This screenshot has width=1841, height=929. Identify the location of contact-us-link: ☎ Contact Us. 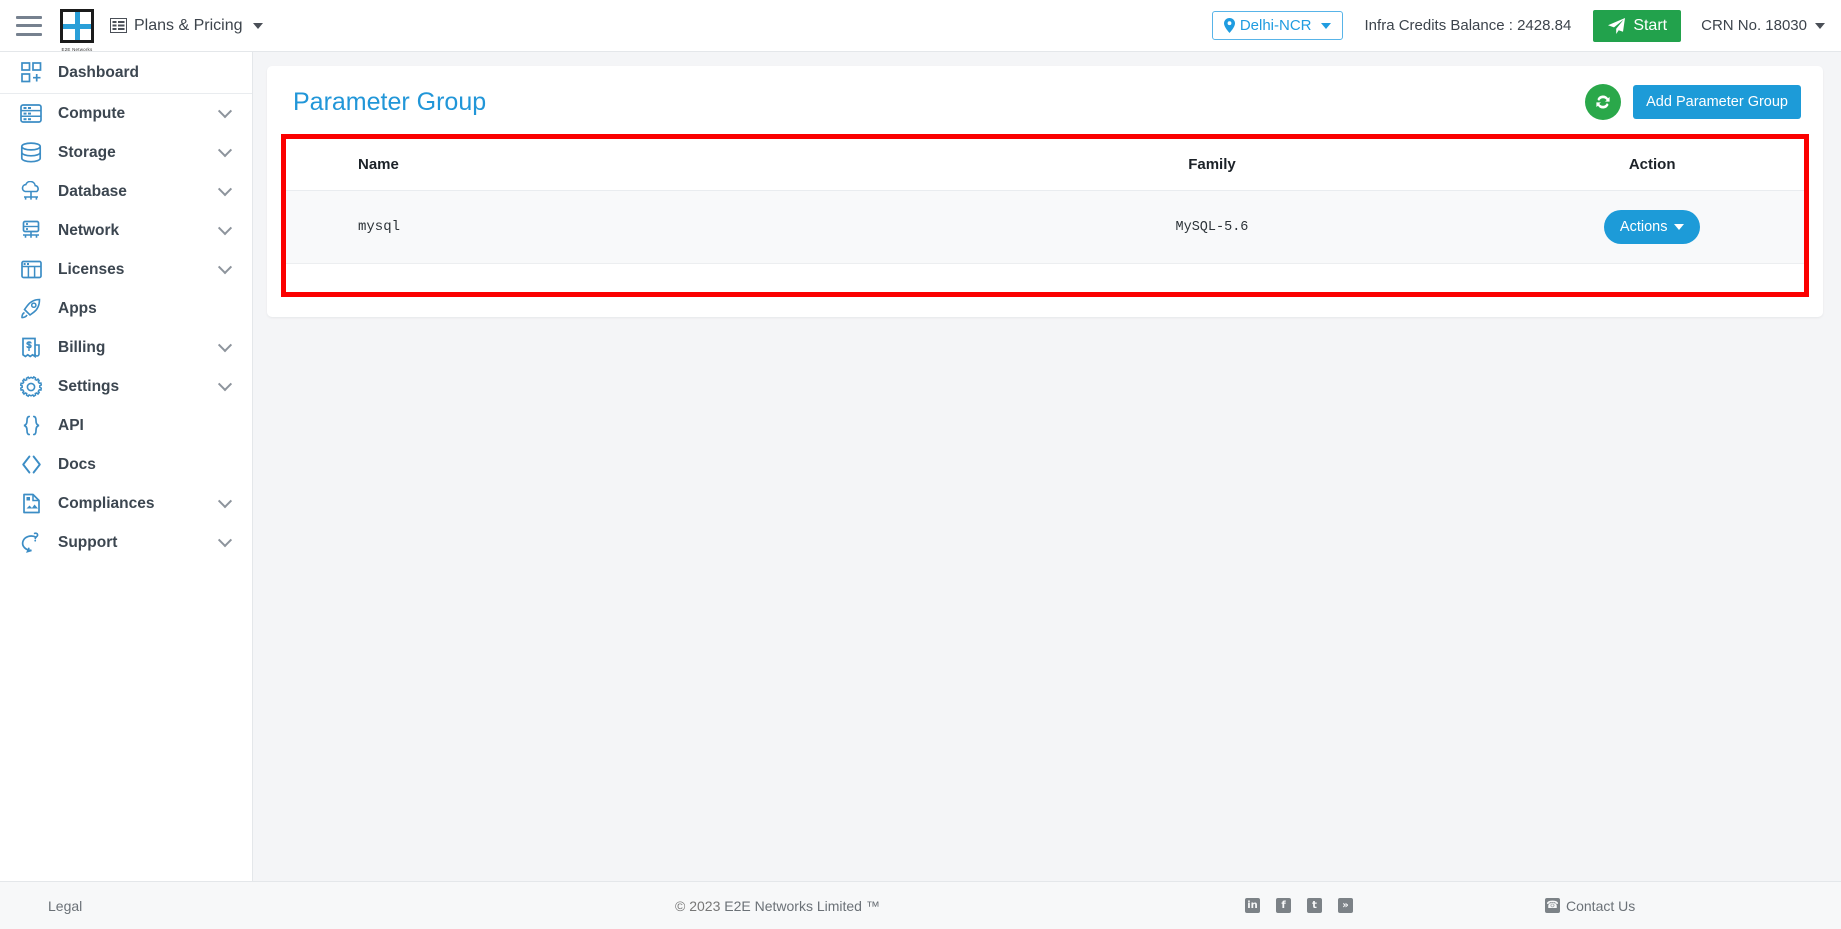
(1590, 906).